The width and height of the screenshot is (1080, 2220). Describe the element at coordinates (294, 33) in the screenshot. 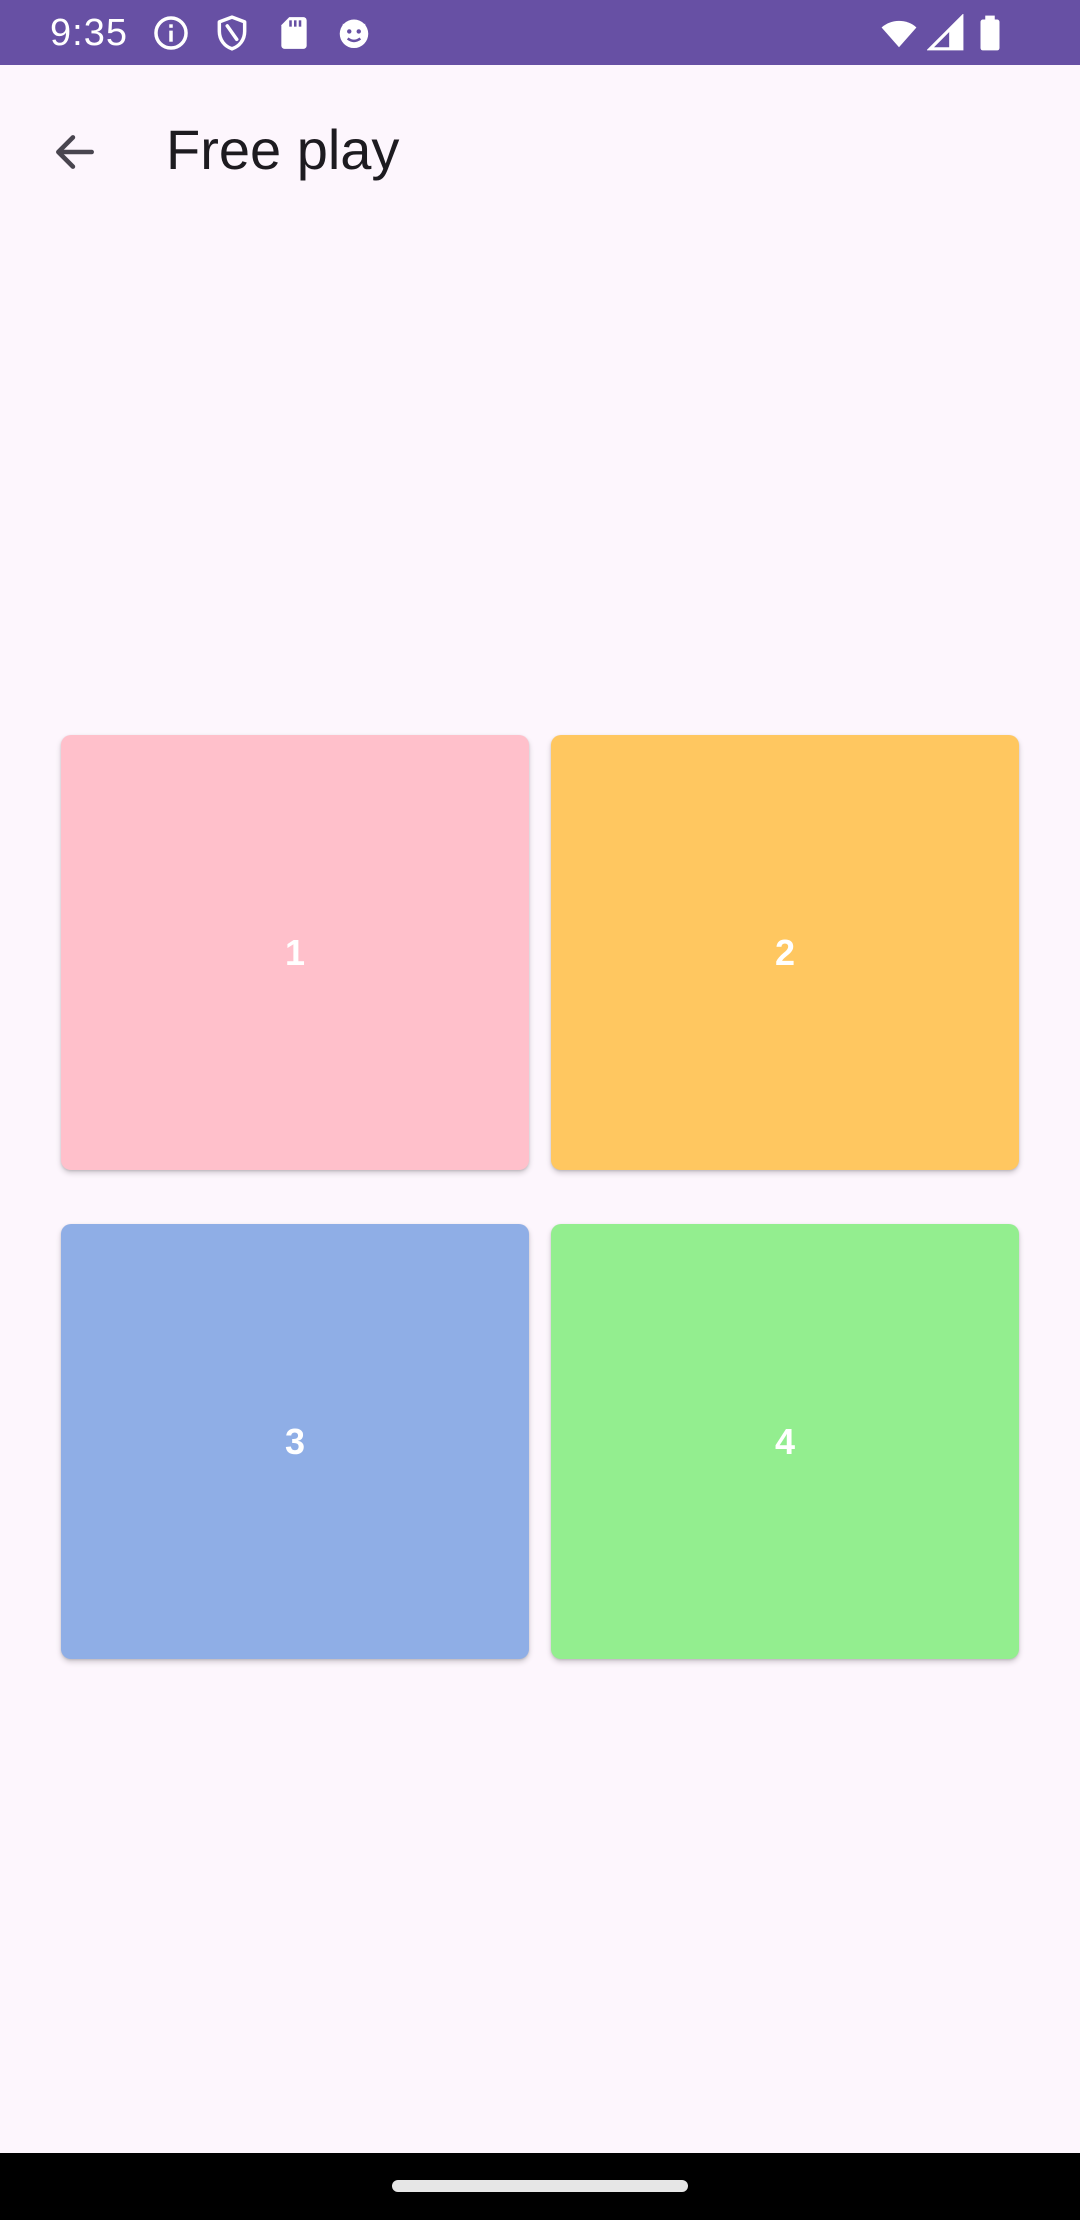

I see `sd-card-icon` at that location.